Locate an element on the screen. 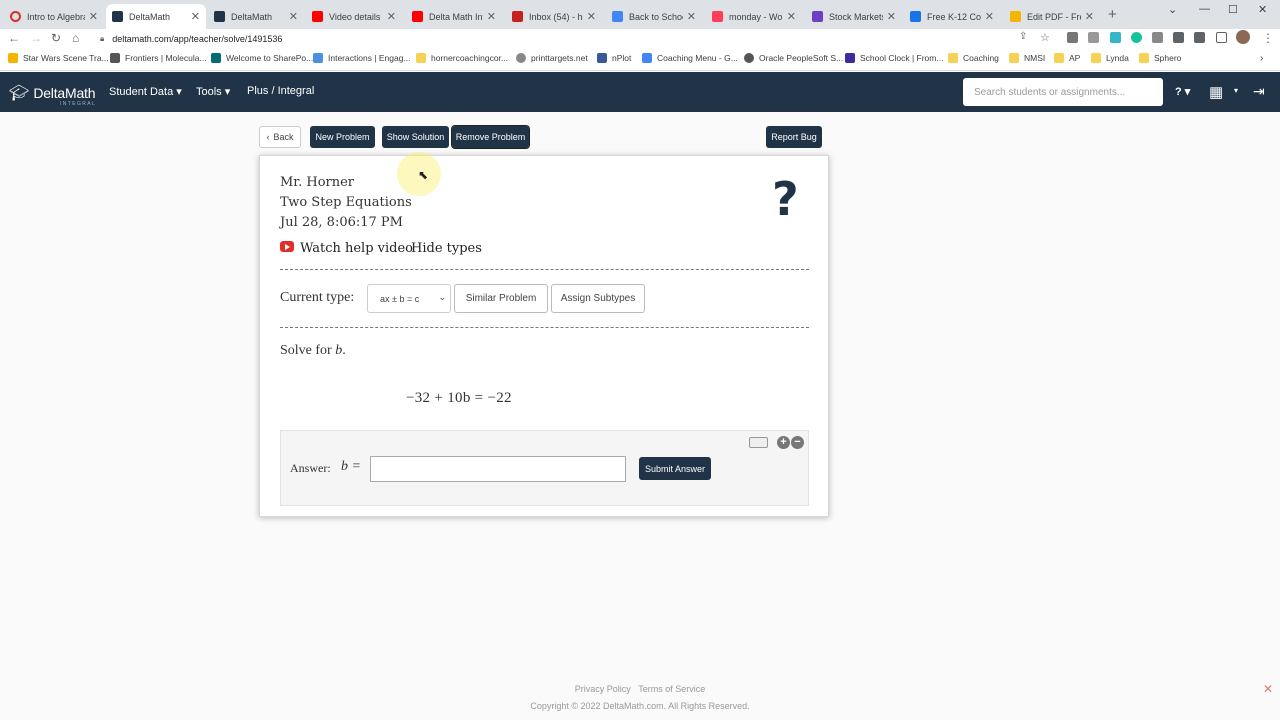 This screenshot has height=720, width=1280. bookmark-item: NMSI is located at coordinates (1027, 58).